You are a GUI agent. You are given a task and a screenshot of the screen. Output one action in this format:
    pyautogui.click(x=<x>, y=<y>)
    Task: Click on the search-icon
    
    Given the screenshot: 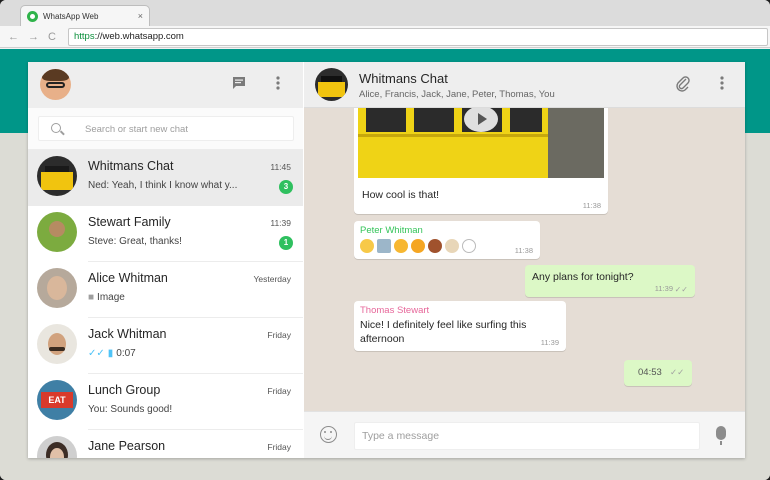 What is the action you would take?
    pyautogui.click(x=56, y=128)
    